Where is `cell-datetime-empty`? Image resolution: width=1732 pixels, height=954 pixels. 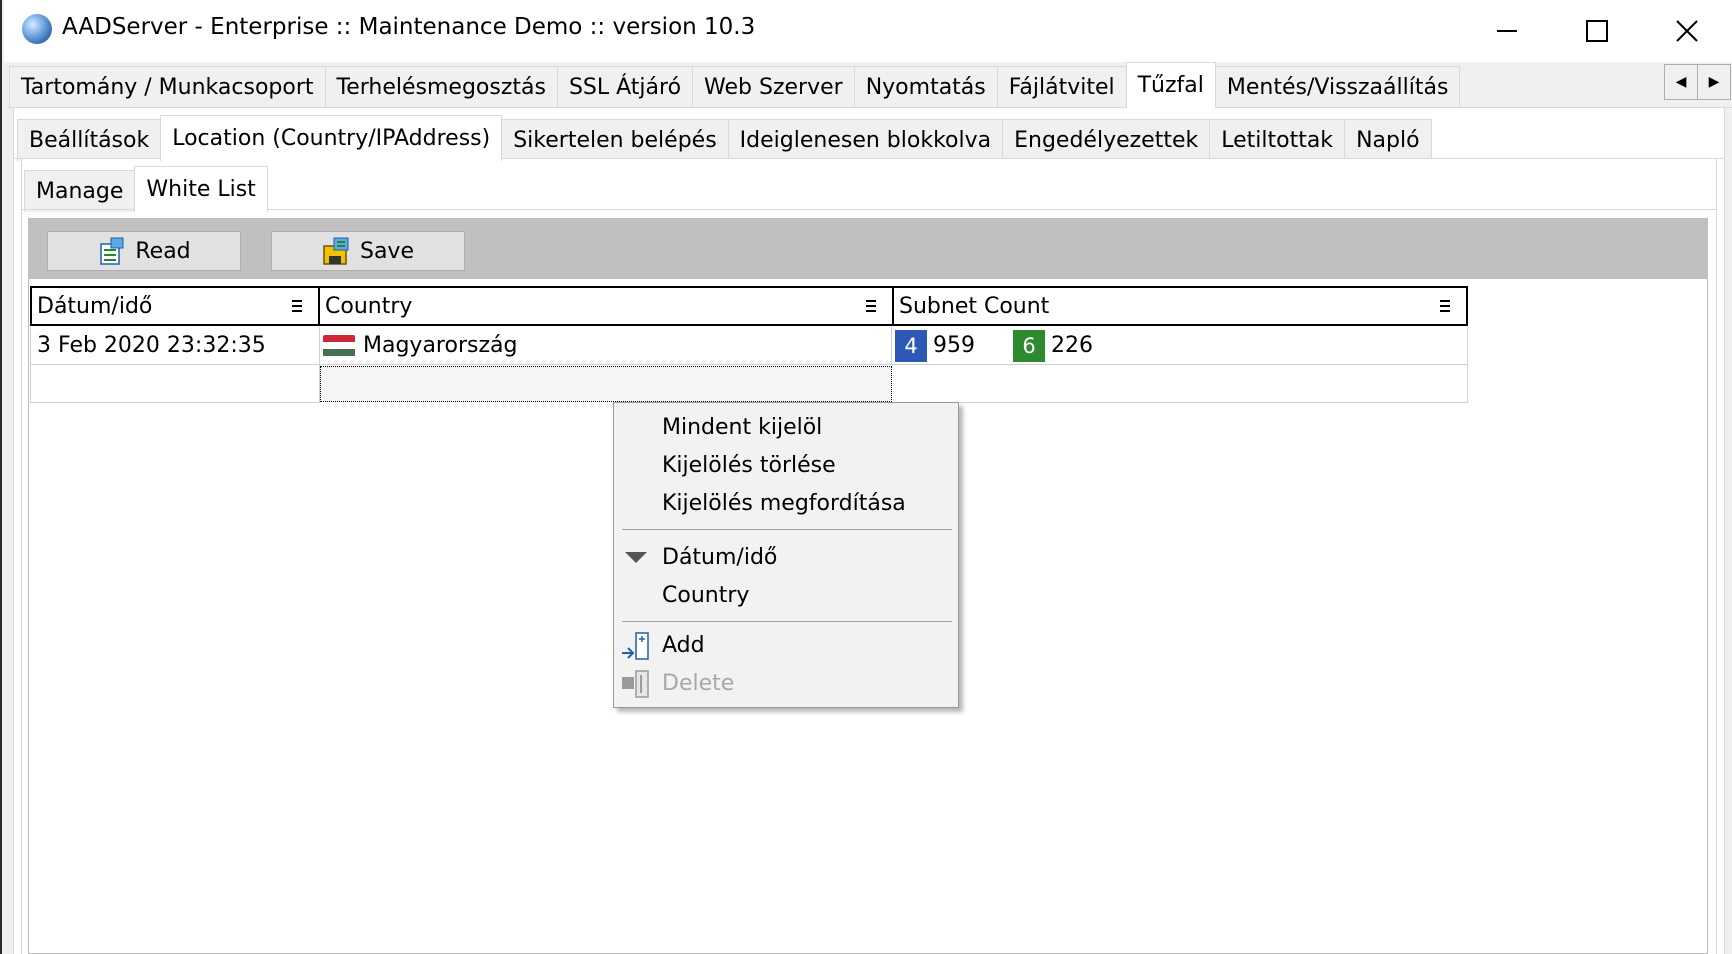 cell-datetime-empty is located at coordinates (175, 384).